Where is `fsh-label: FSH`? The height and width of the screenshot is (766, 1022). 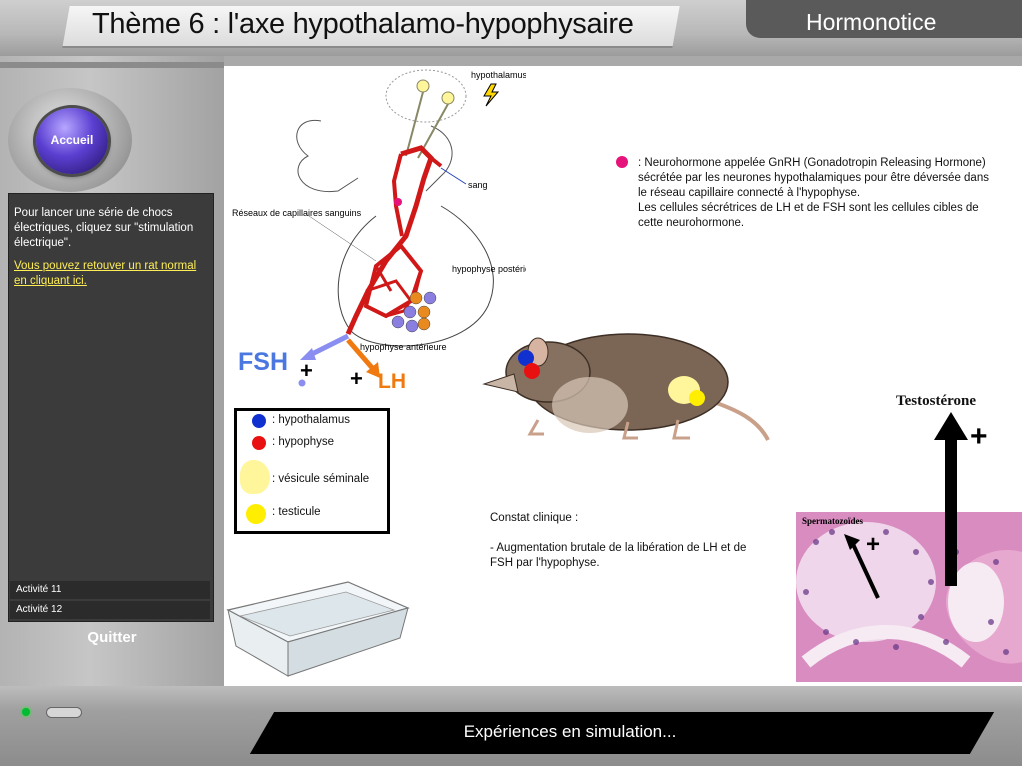 fsh-label: FSH is located at coordinates (263, 362).